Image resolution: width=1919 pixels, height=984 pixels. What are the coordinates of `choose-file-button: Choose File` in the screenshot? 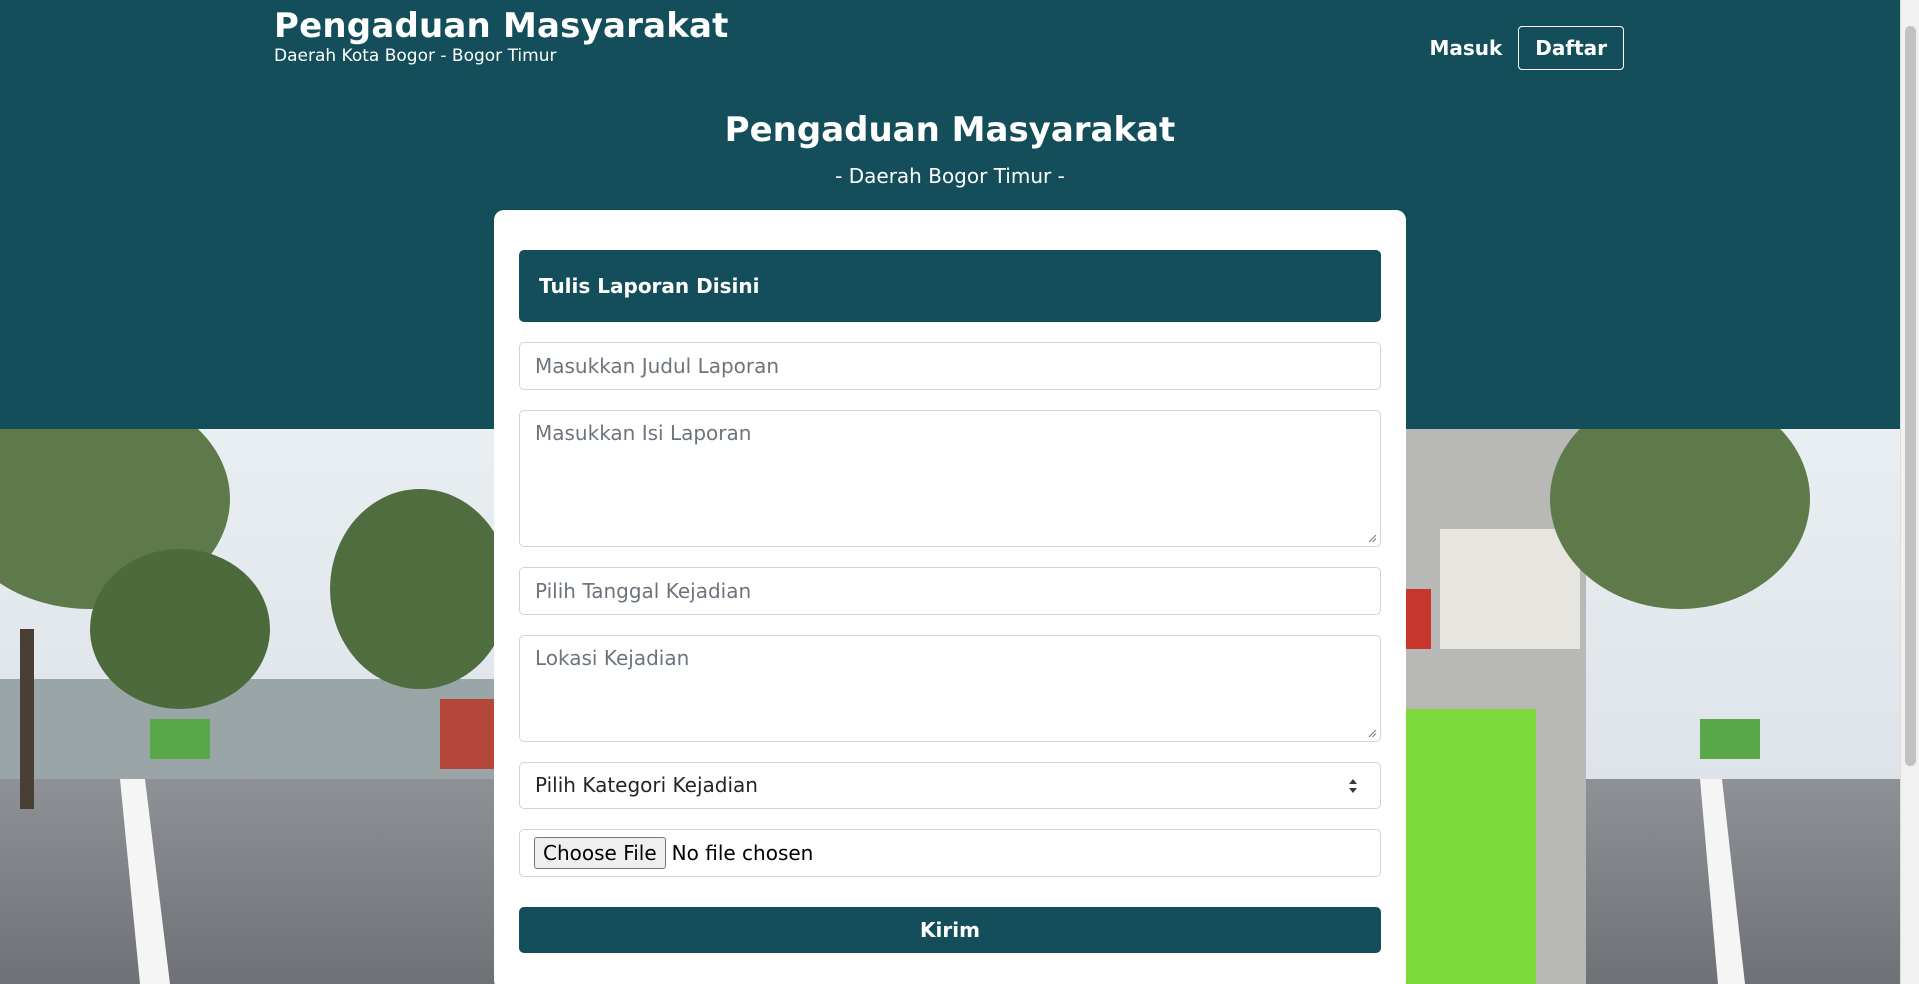 It's located at (600, 853).